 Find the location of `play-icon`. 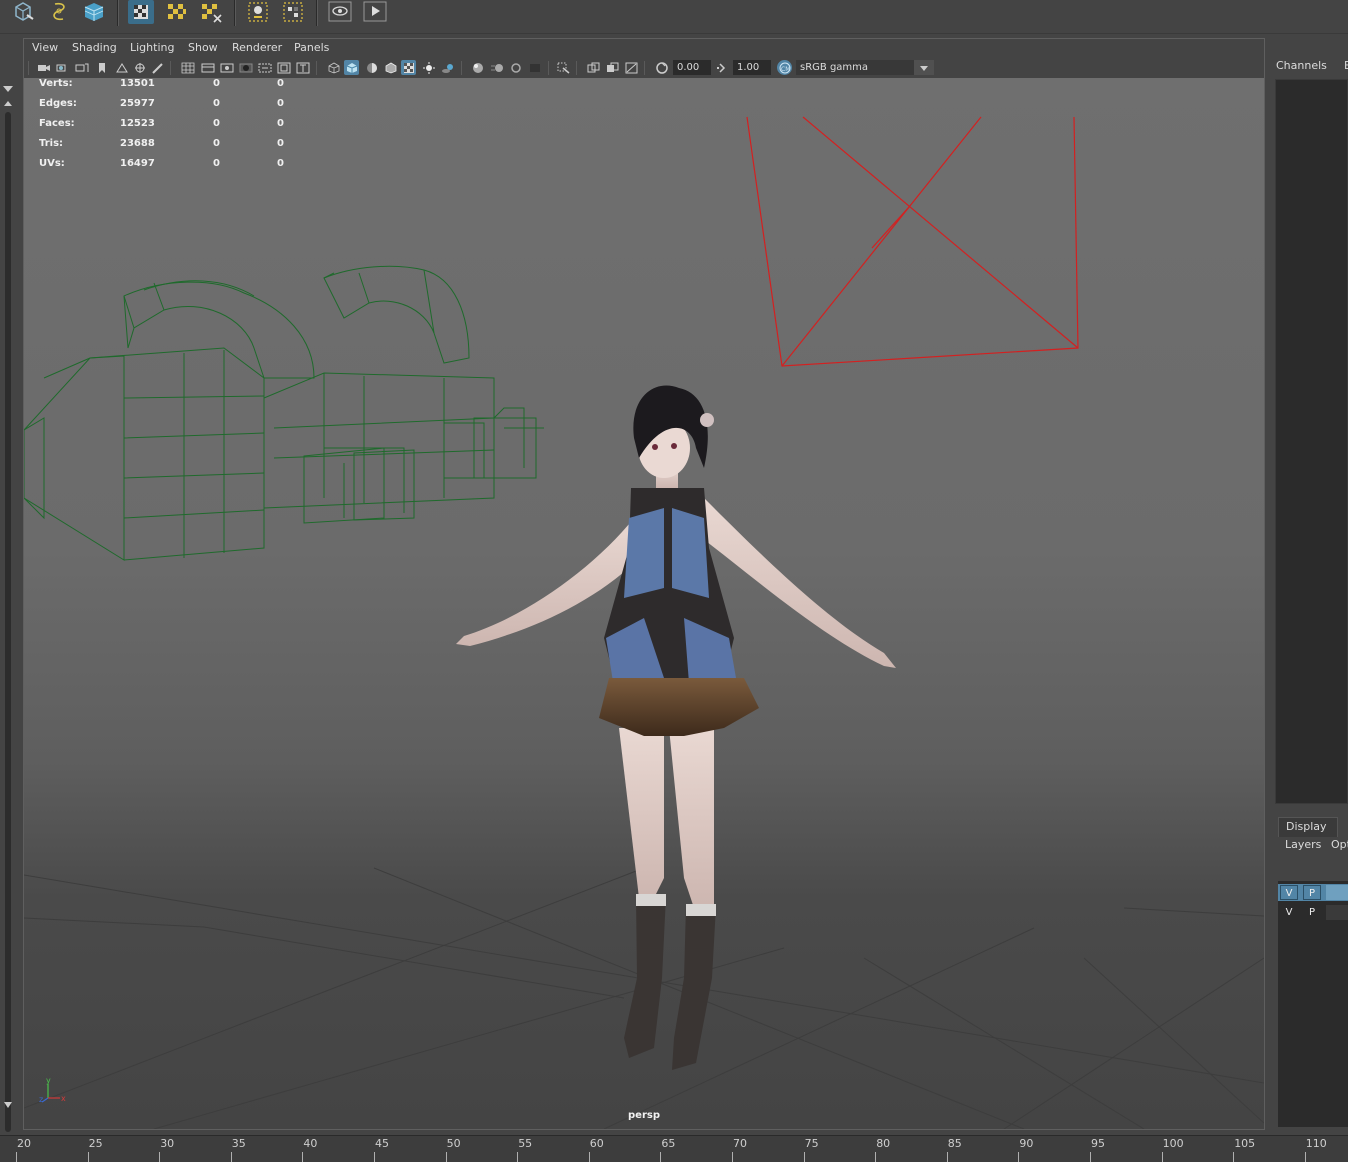

play-icon is located at coordinates (375, 12).